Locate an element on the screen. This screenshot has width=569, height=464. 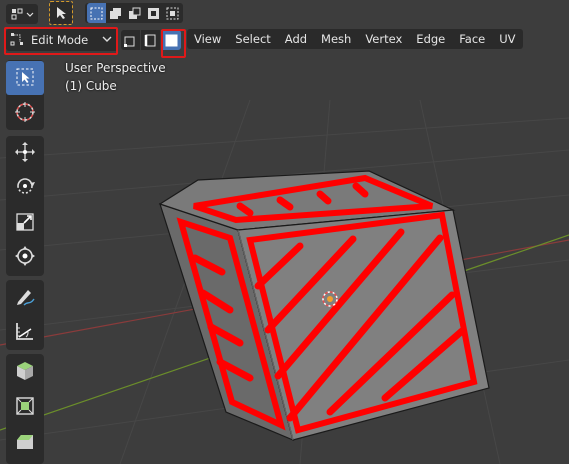
perspective-label: User Perspective is located at coordinates (115, 68).